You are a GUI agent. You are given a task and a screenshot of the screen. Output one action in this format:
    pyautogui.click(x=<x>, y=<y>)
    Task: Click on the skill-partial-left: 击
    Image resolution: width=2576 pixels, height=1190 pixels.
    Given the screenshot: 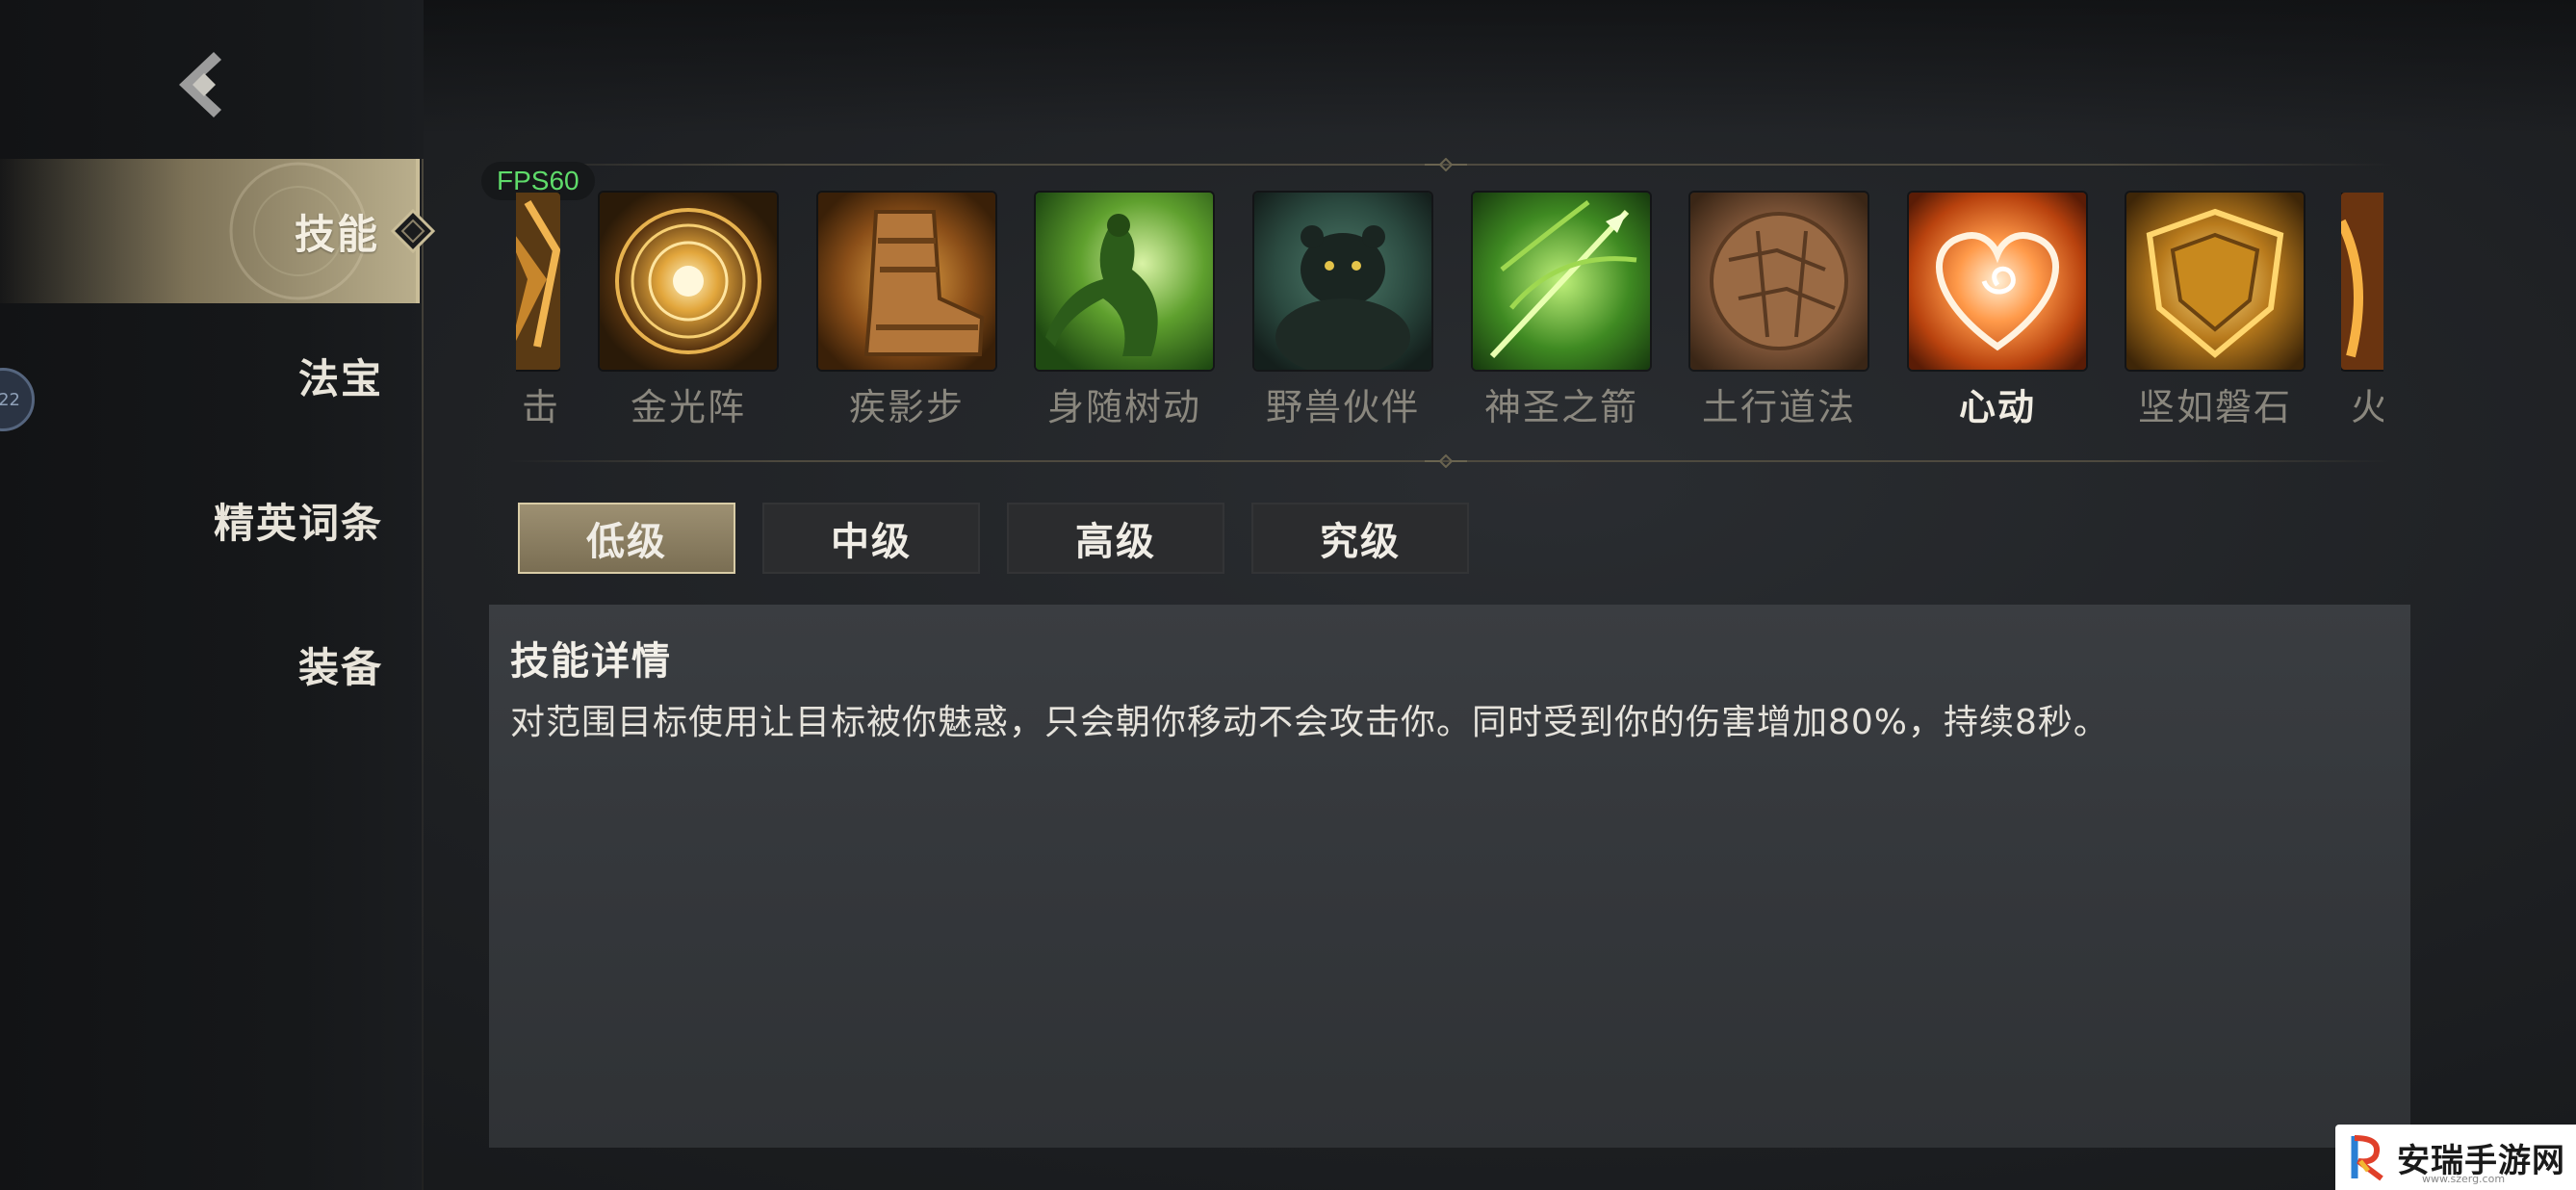 What is the action you would take?
    pyautogui.click(x=538, y=313)
    